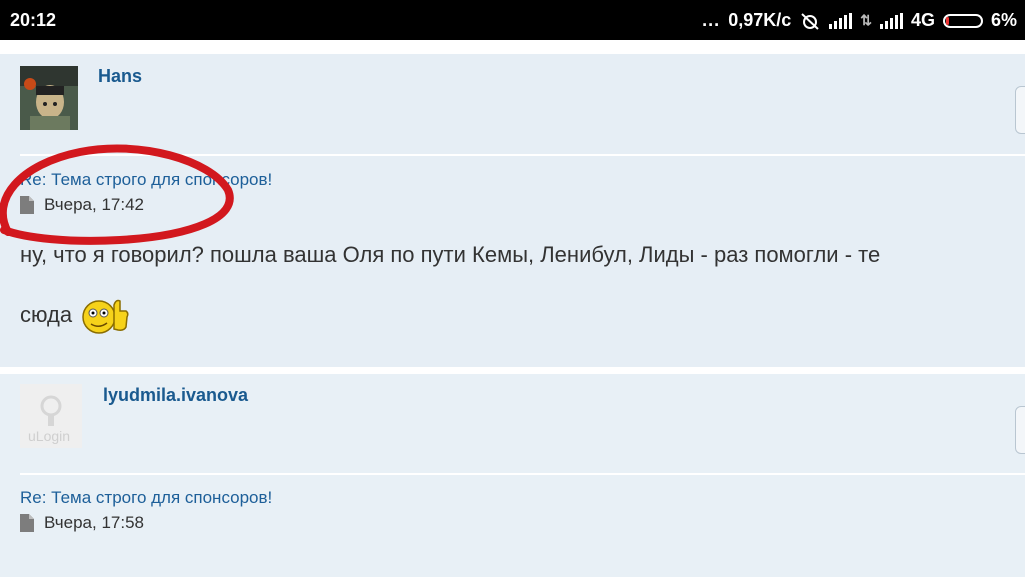  Describe the element at coordinates (1020, 110) in the screenshot. I see `post-options-button` at that location.